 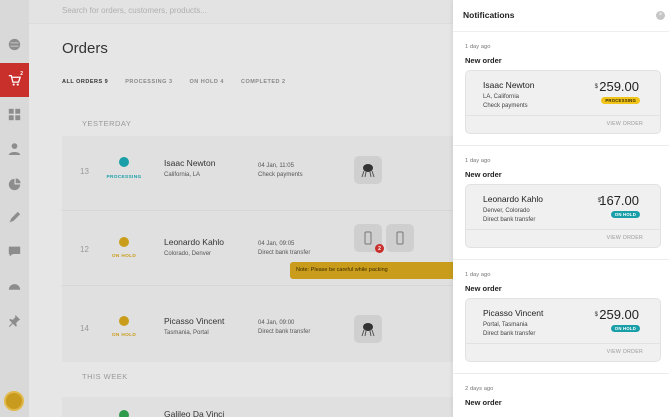 I want to click on order-date: 04 Jan, 09:00, so click(x=276, y=323).